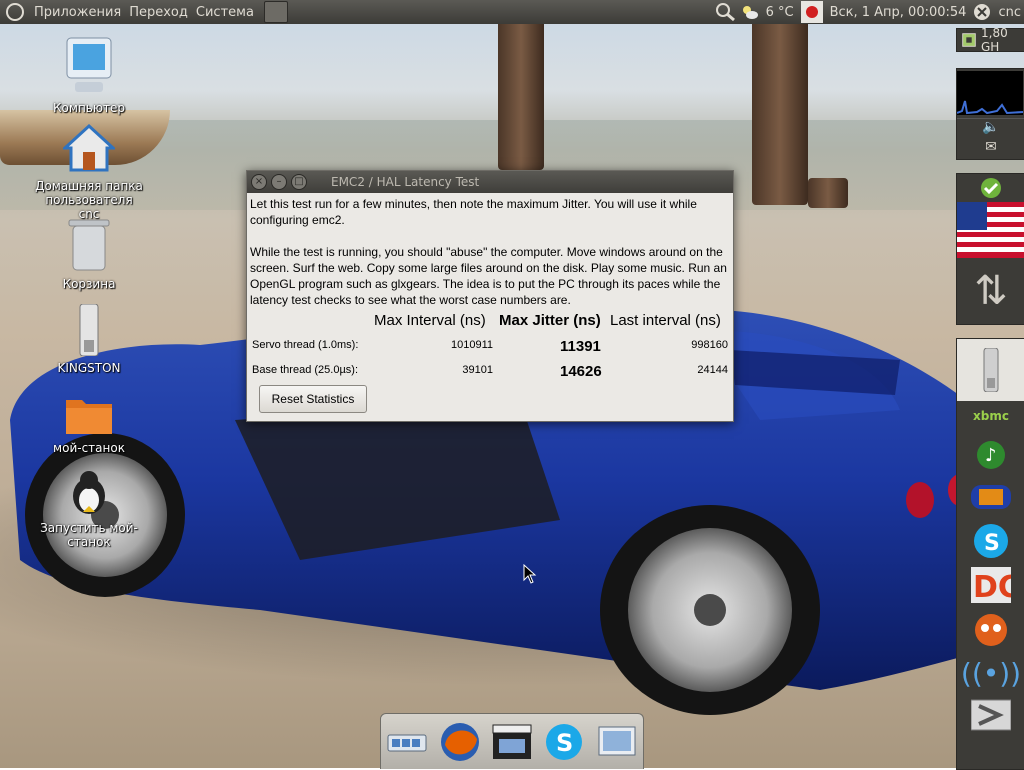 The height and width of the screenshot is (770, 1024). What do you see at coordinates (811, 12) in the screenshot?
I see `system-monitor-icon` at bounding box center [811, 12].